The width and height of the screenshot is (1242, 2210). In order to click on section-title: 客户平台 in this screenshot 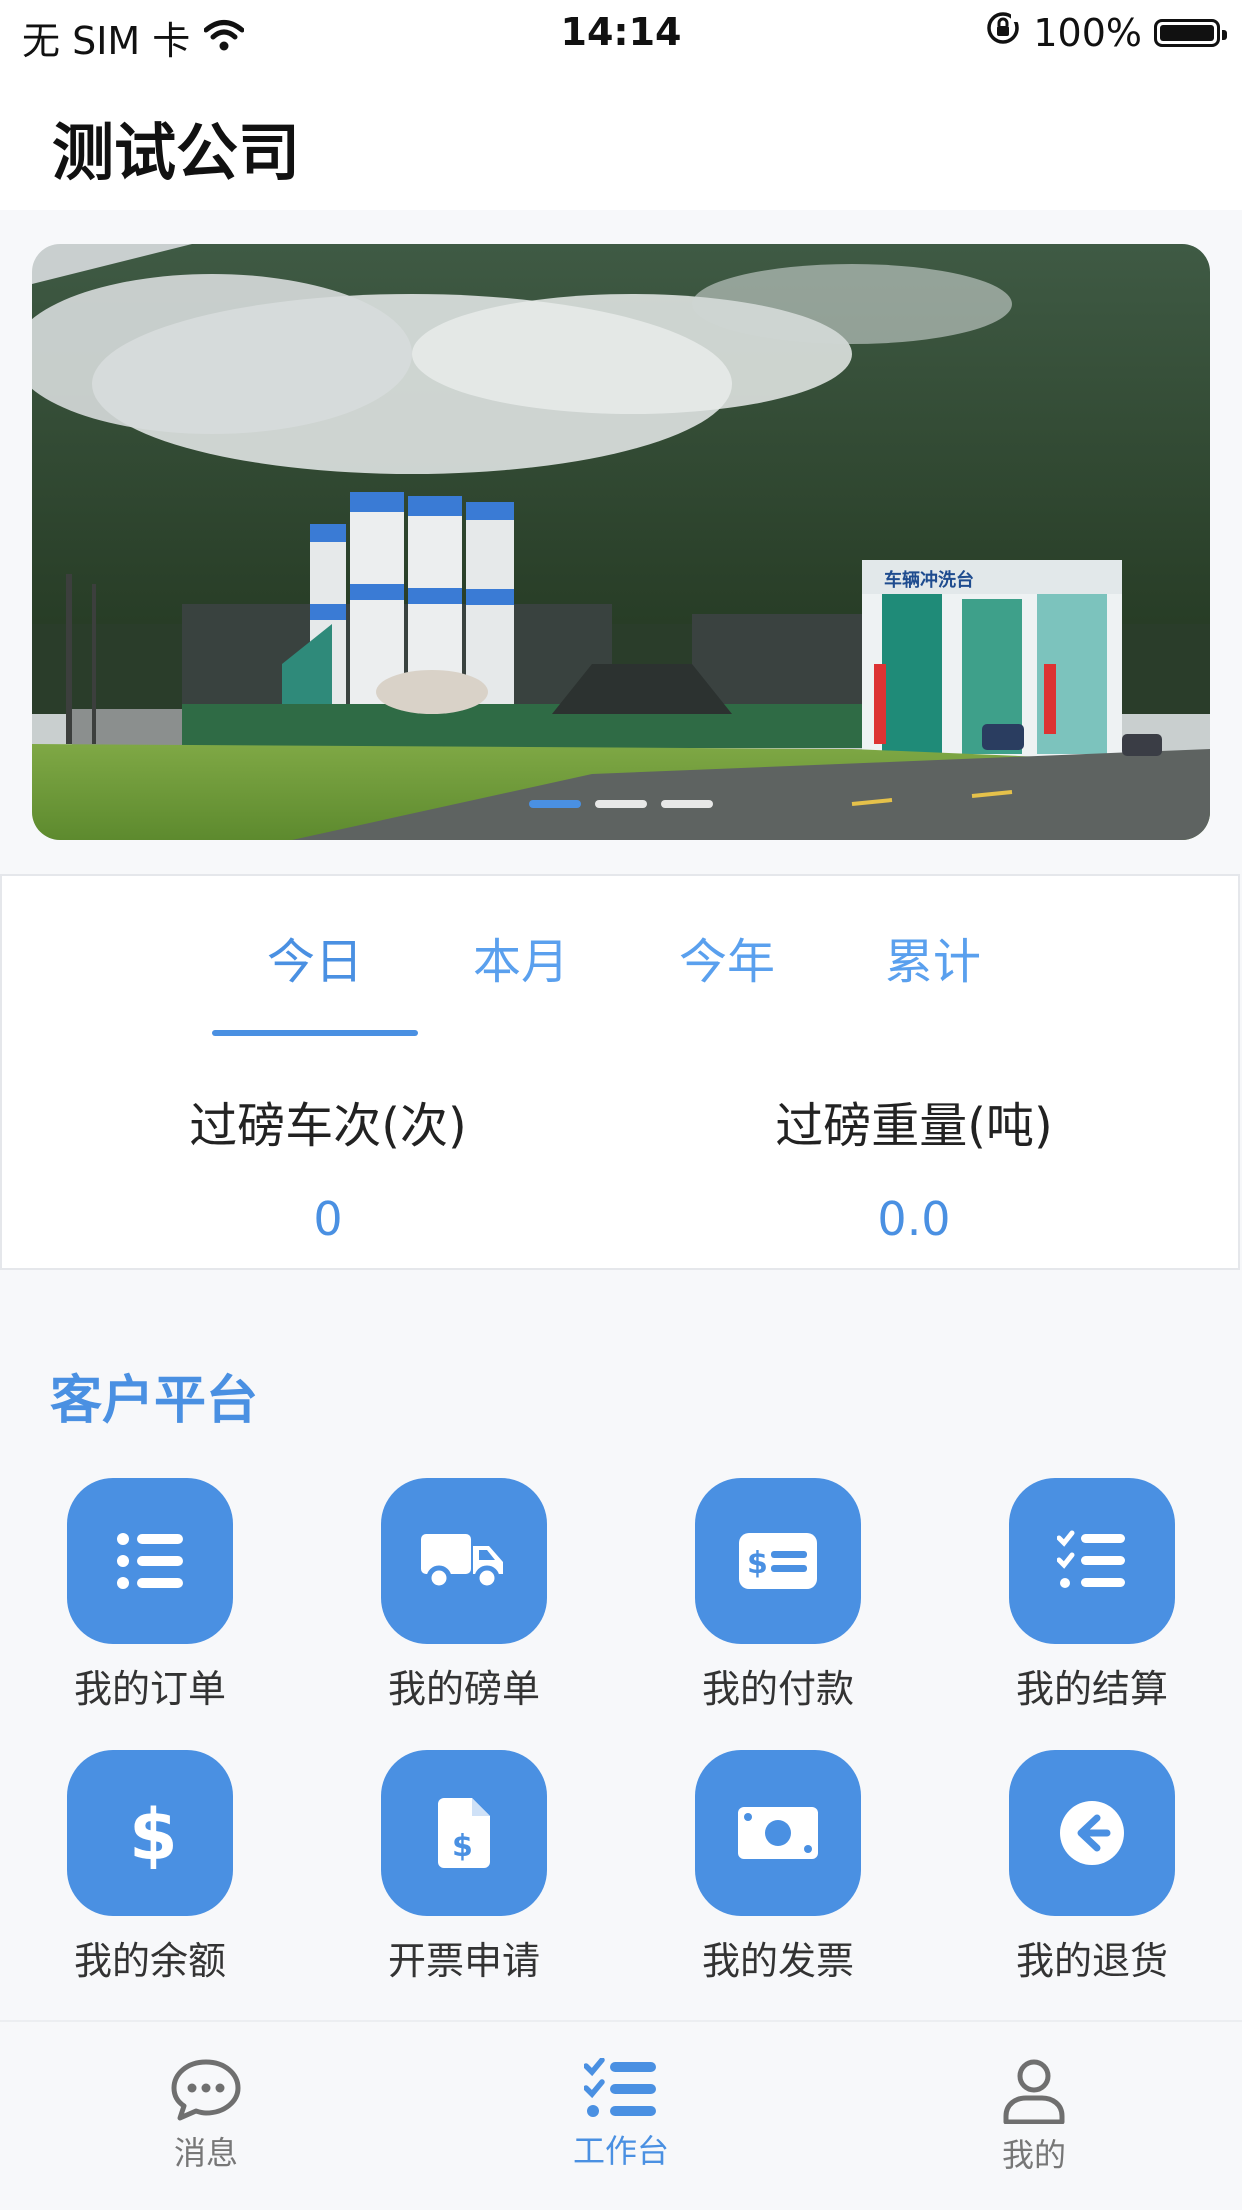, I will do `click(154, 1401)`.